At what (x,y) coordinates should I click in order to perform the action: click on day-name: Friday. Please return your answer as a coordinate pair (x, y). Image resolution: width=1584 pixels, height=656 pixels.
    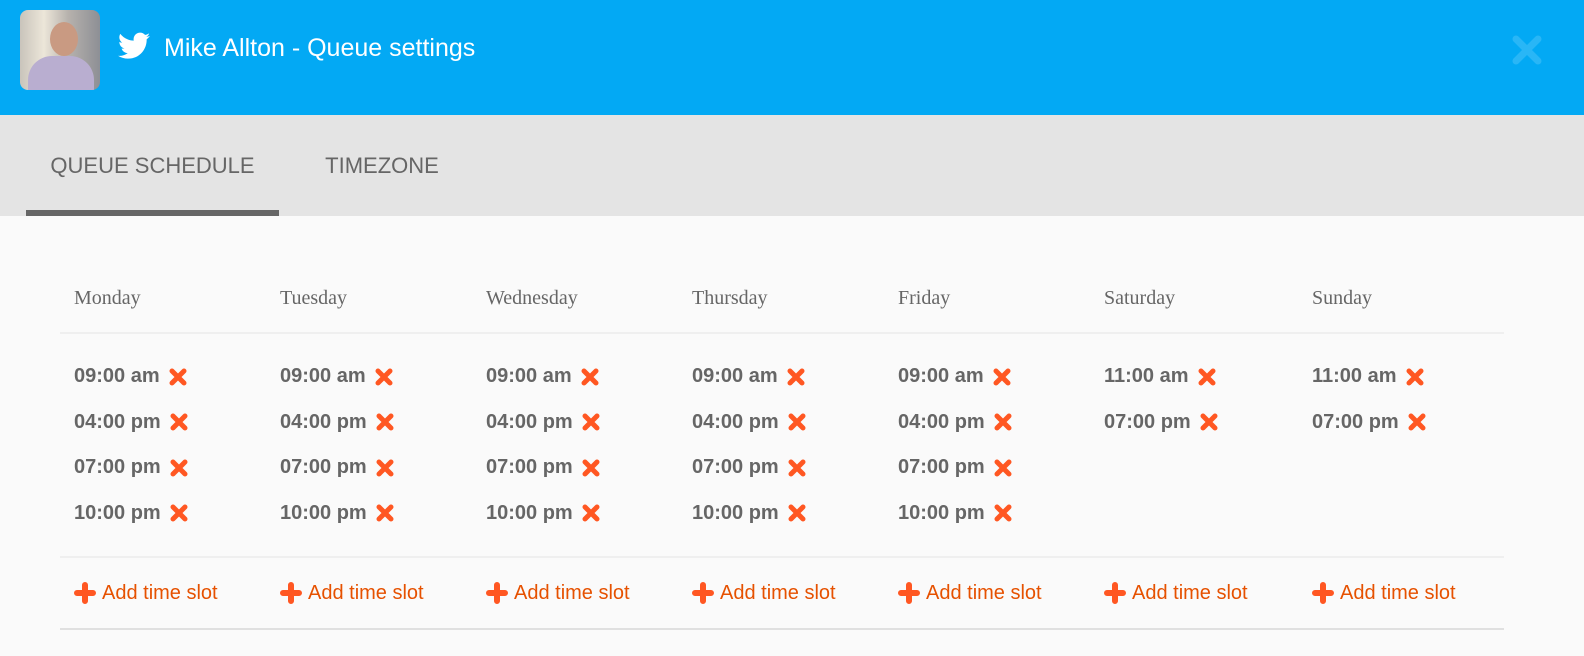
    Looking at the image, I should click on (924, 298).